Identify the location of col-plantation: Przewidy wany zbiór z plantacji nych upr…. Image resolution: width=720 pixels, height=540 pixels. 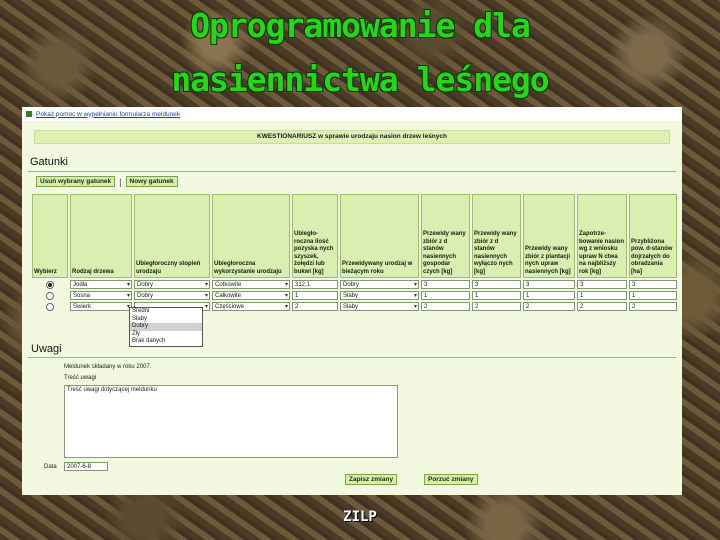
(549, 236).